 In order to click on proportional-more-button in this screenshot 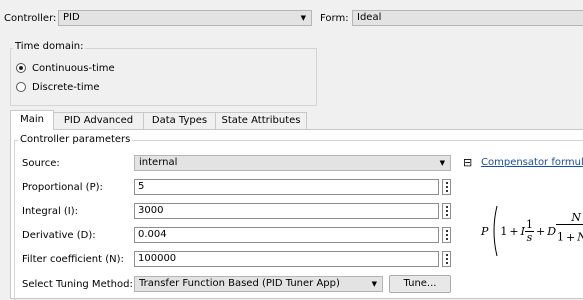, I will do `click(446, 187)`.